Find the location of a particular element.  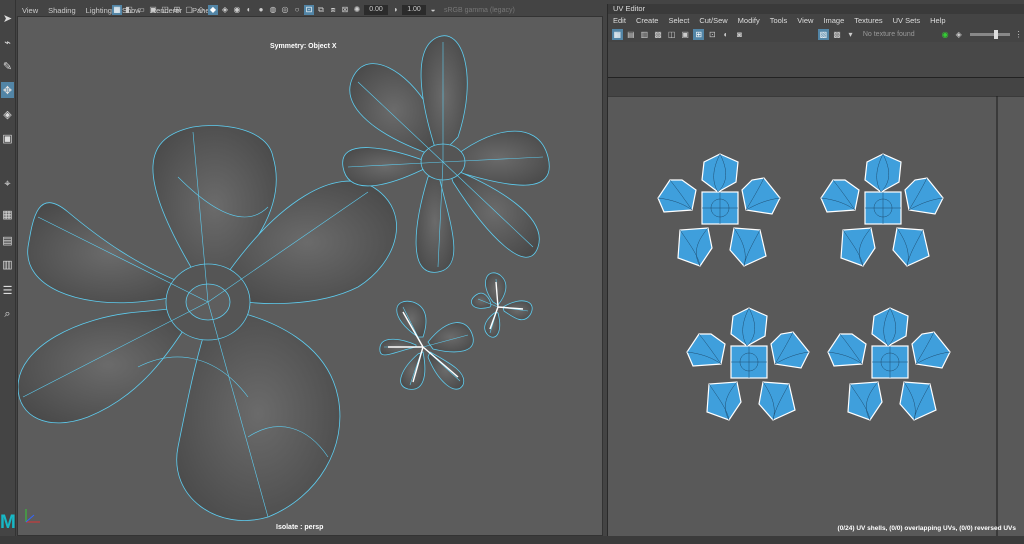

uv-brightness-slider is located at coordinates (990, 34).